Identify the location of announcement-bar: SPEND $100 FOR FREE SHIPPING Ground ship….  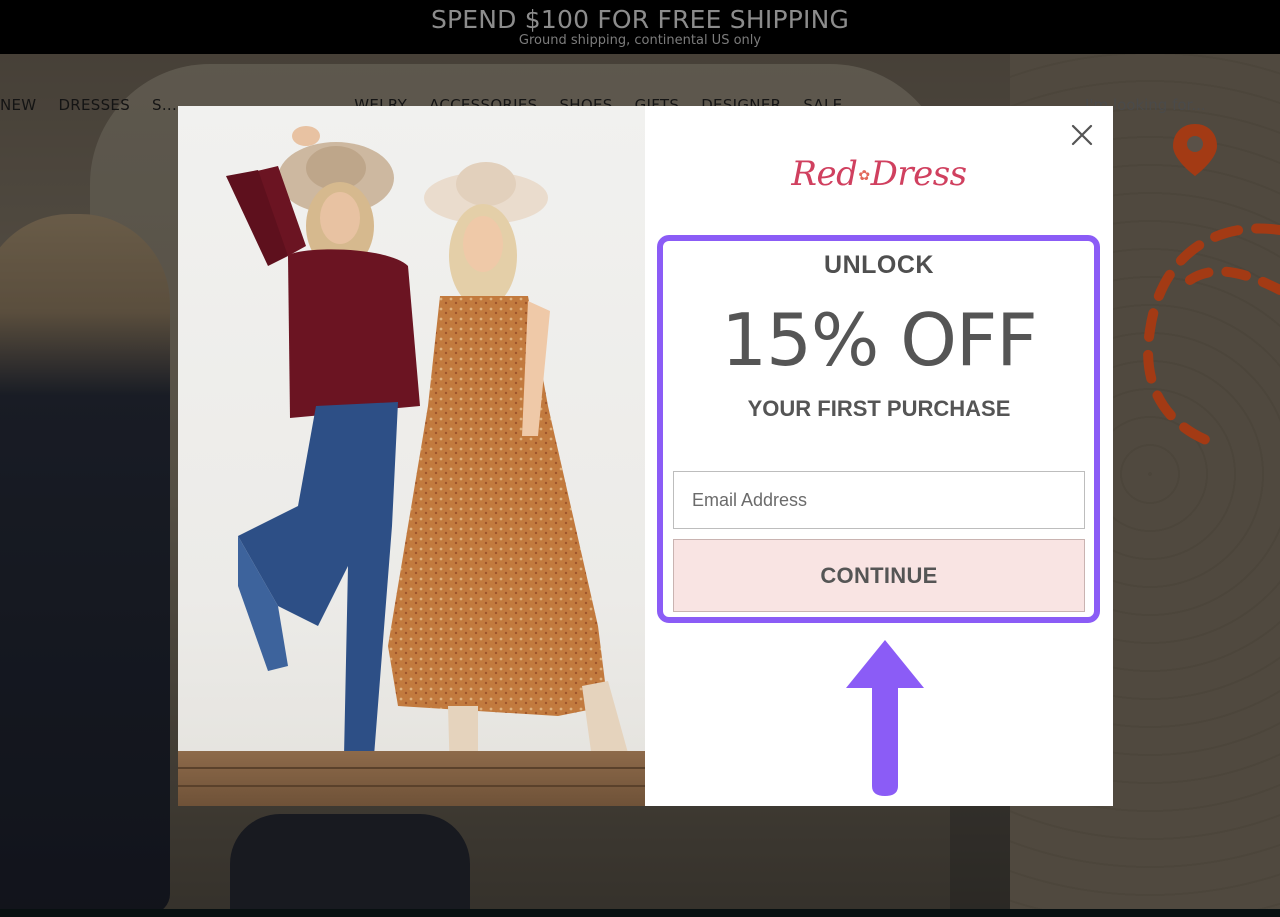
(640, 27).